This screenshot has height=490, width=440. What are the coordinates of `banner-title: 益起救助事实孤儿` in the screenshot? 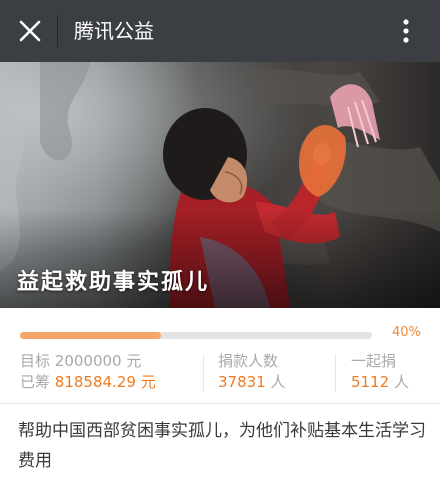 It's located at (113, 282).